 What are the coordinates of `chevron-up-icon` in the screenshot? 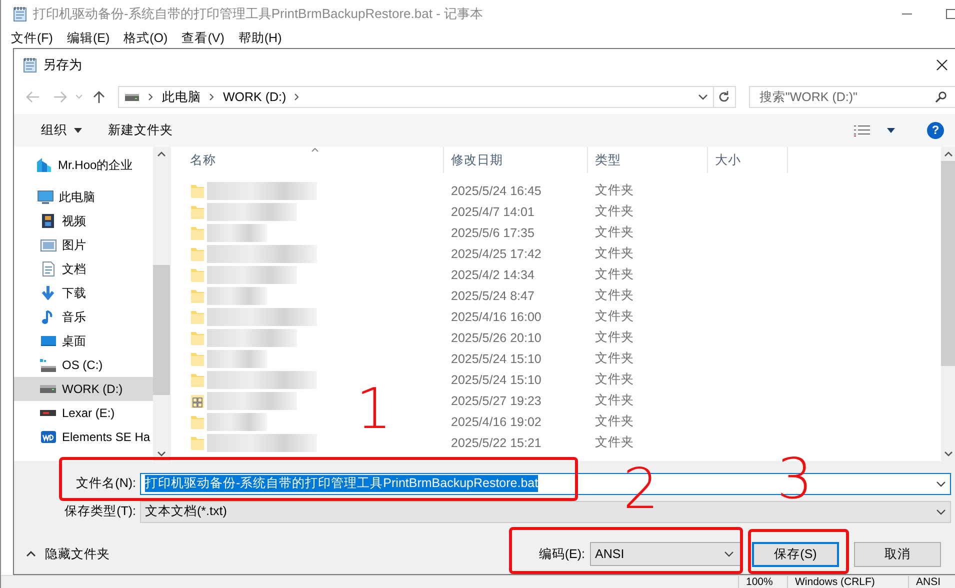 It's located at (31, 554).